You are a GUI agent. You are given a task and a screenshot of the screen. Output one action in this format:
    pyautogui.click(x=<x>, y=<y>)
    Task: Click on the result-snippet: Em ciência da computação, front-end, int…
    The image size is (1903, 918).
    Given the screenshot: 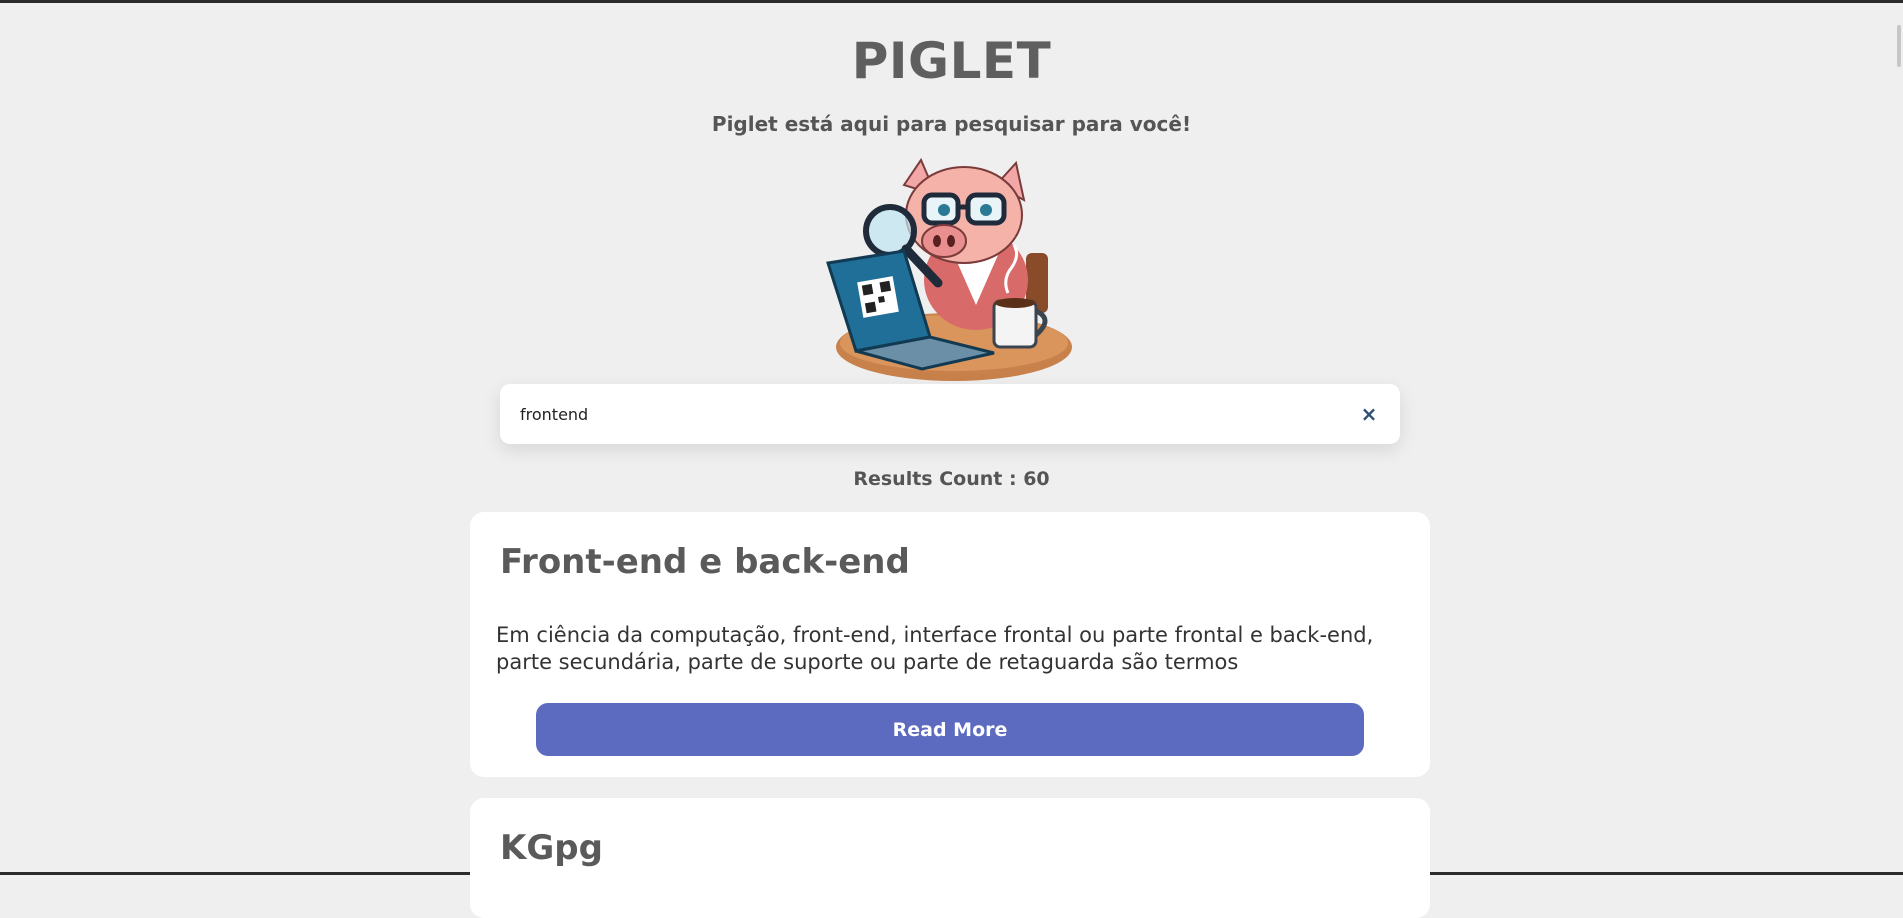 What is the action you would take?
    pyautogui.click(x=935, y=648)
    